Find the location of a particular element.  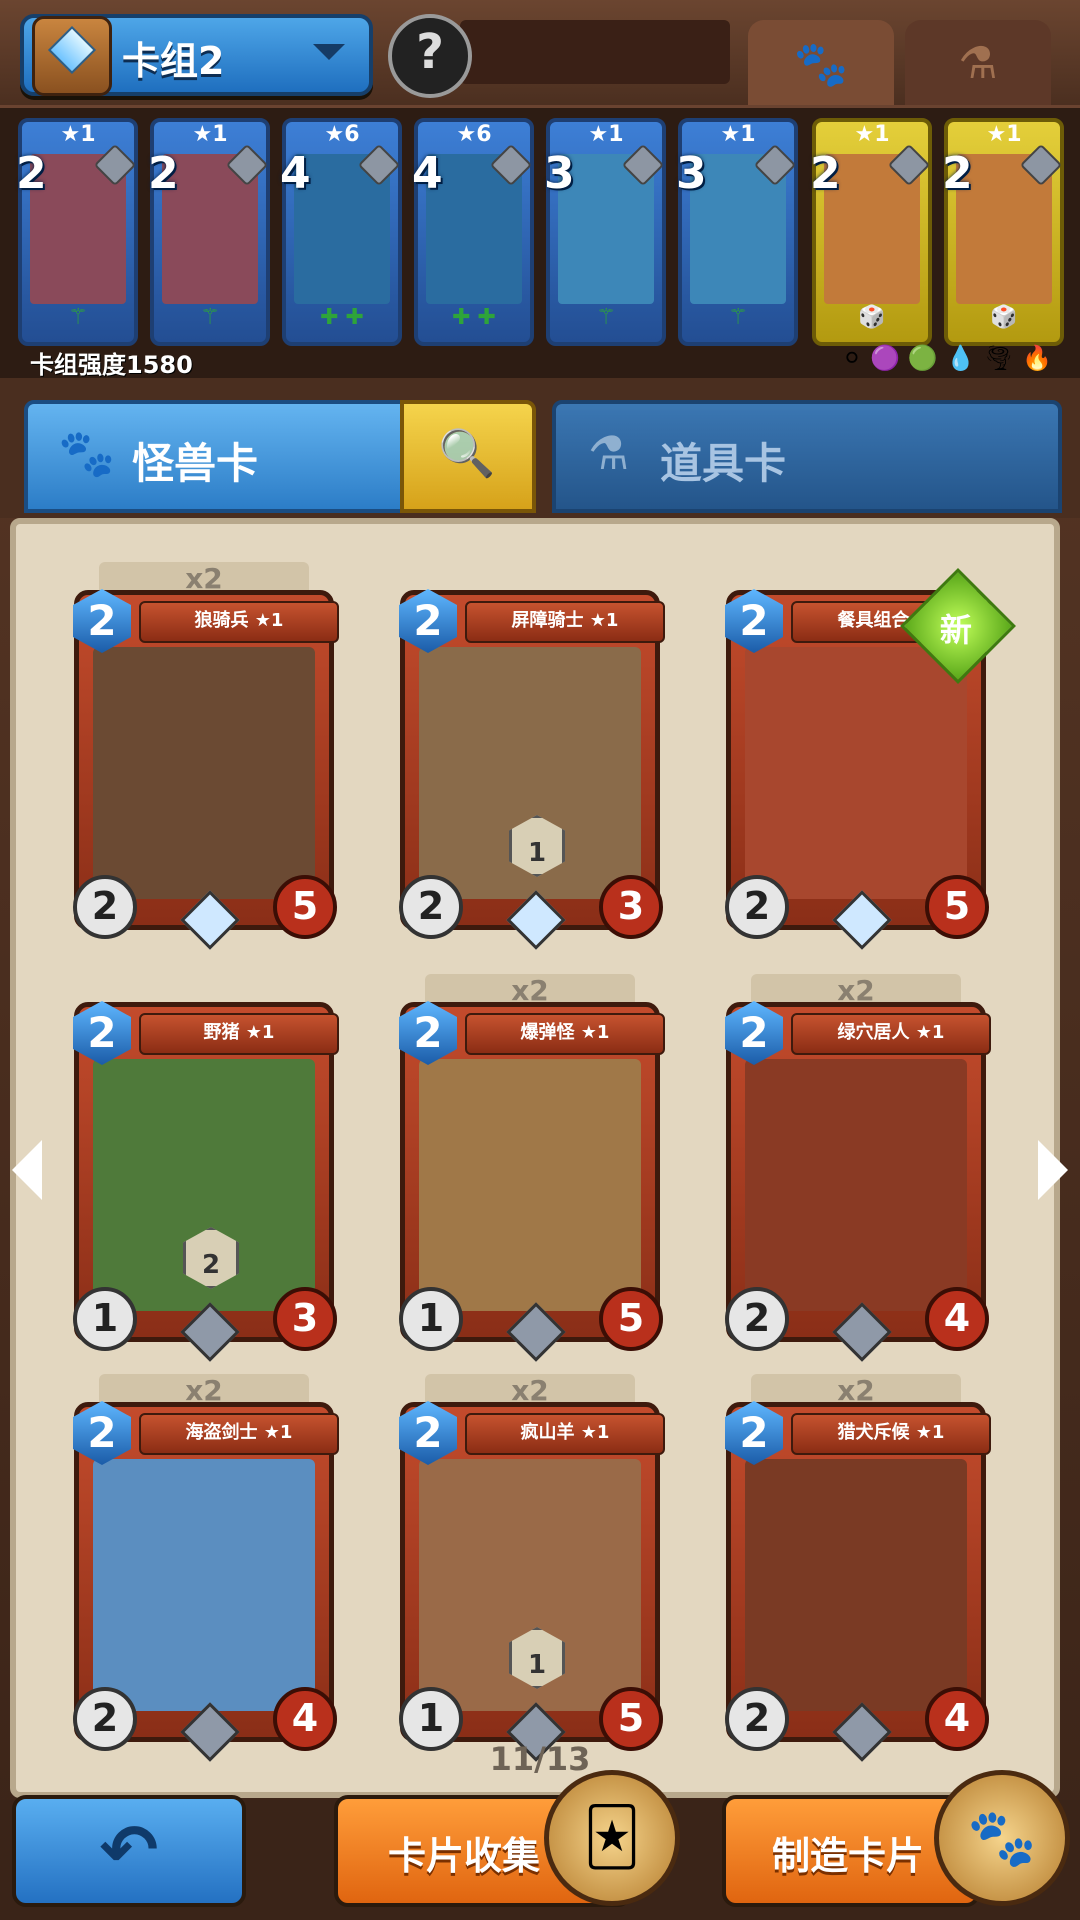

card-frame: 猎犬斥候 ★1 2 2 4 is located at coordinates (858, 1581).